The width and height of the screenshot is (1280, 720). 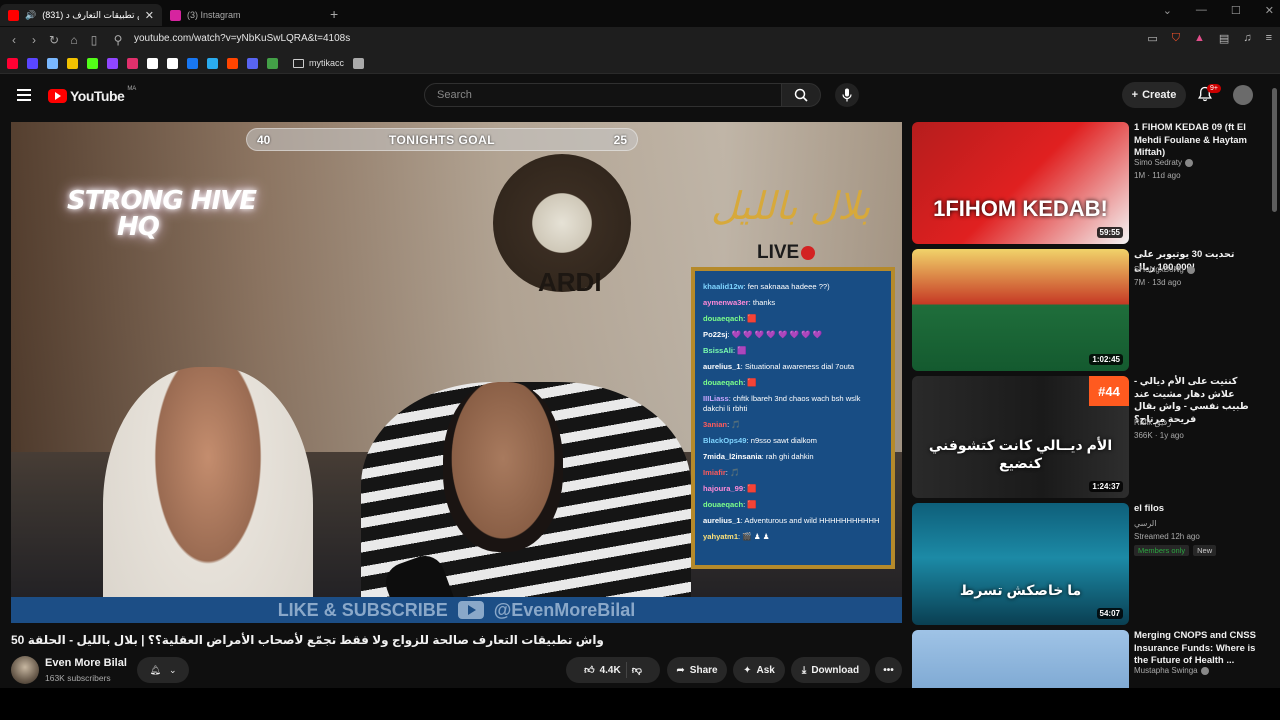 What do you see at coordinates (94, 40) in the screenshot?
I see `bookmark-icon: ▯` at bounding box center [94, 40].